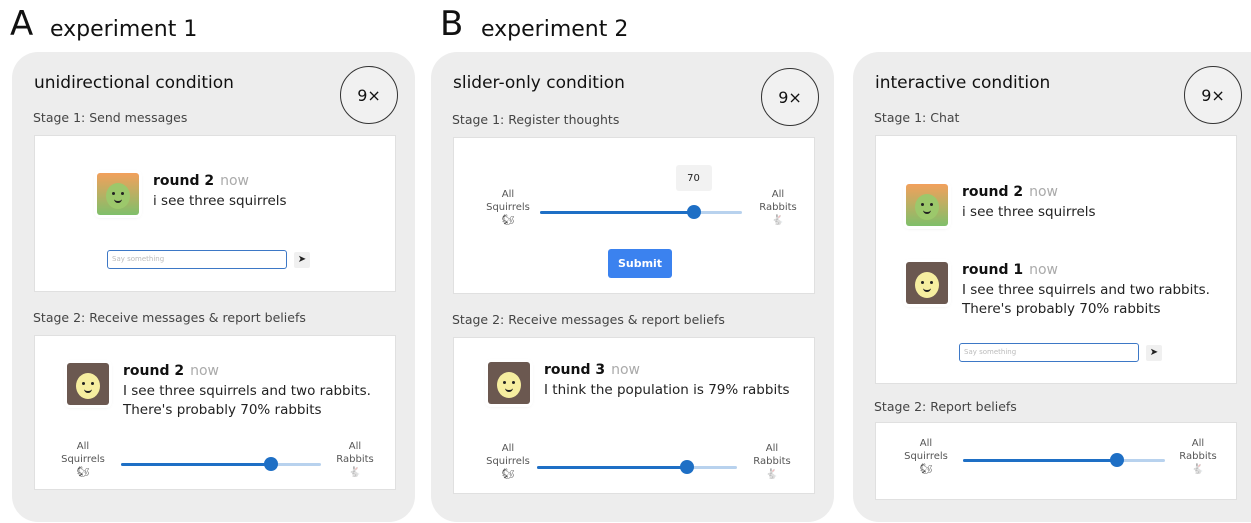  I want to click on panel-title: slider-only condition, so click(539, 83).